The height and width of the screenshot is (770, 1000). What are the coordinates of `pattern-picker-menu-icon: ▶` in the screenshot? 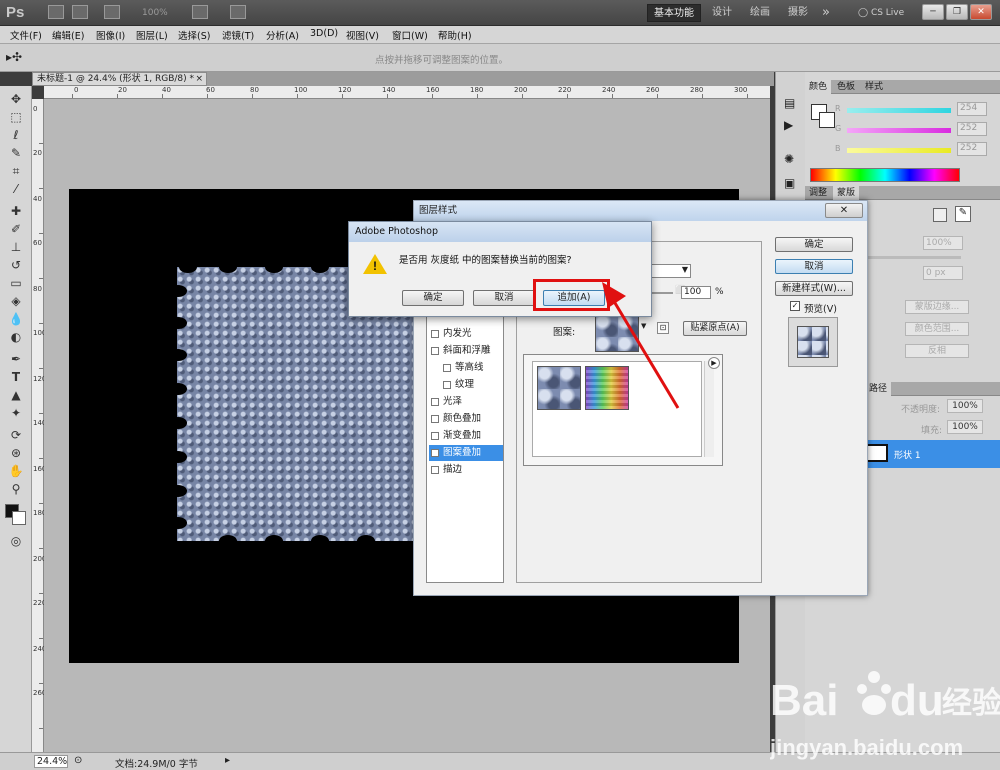 It's located at (714, 363).